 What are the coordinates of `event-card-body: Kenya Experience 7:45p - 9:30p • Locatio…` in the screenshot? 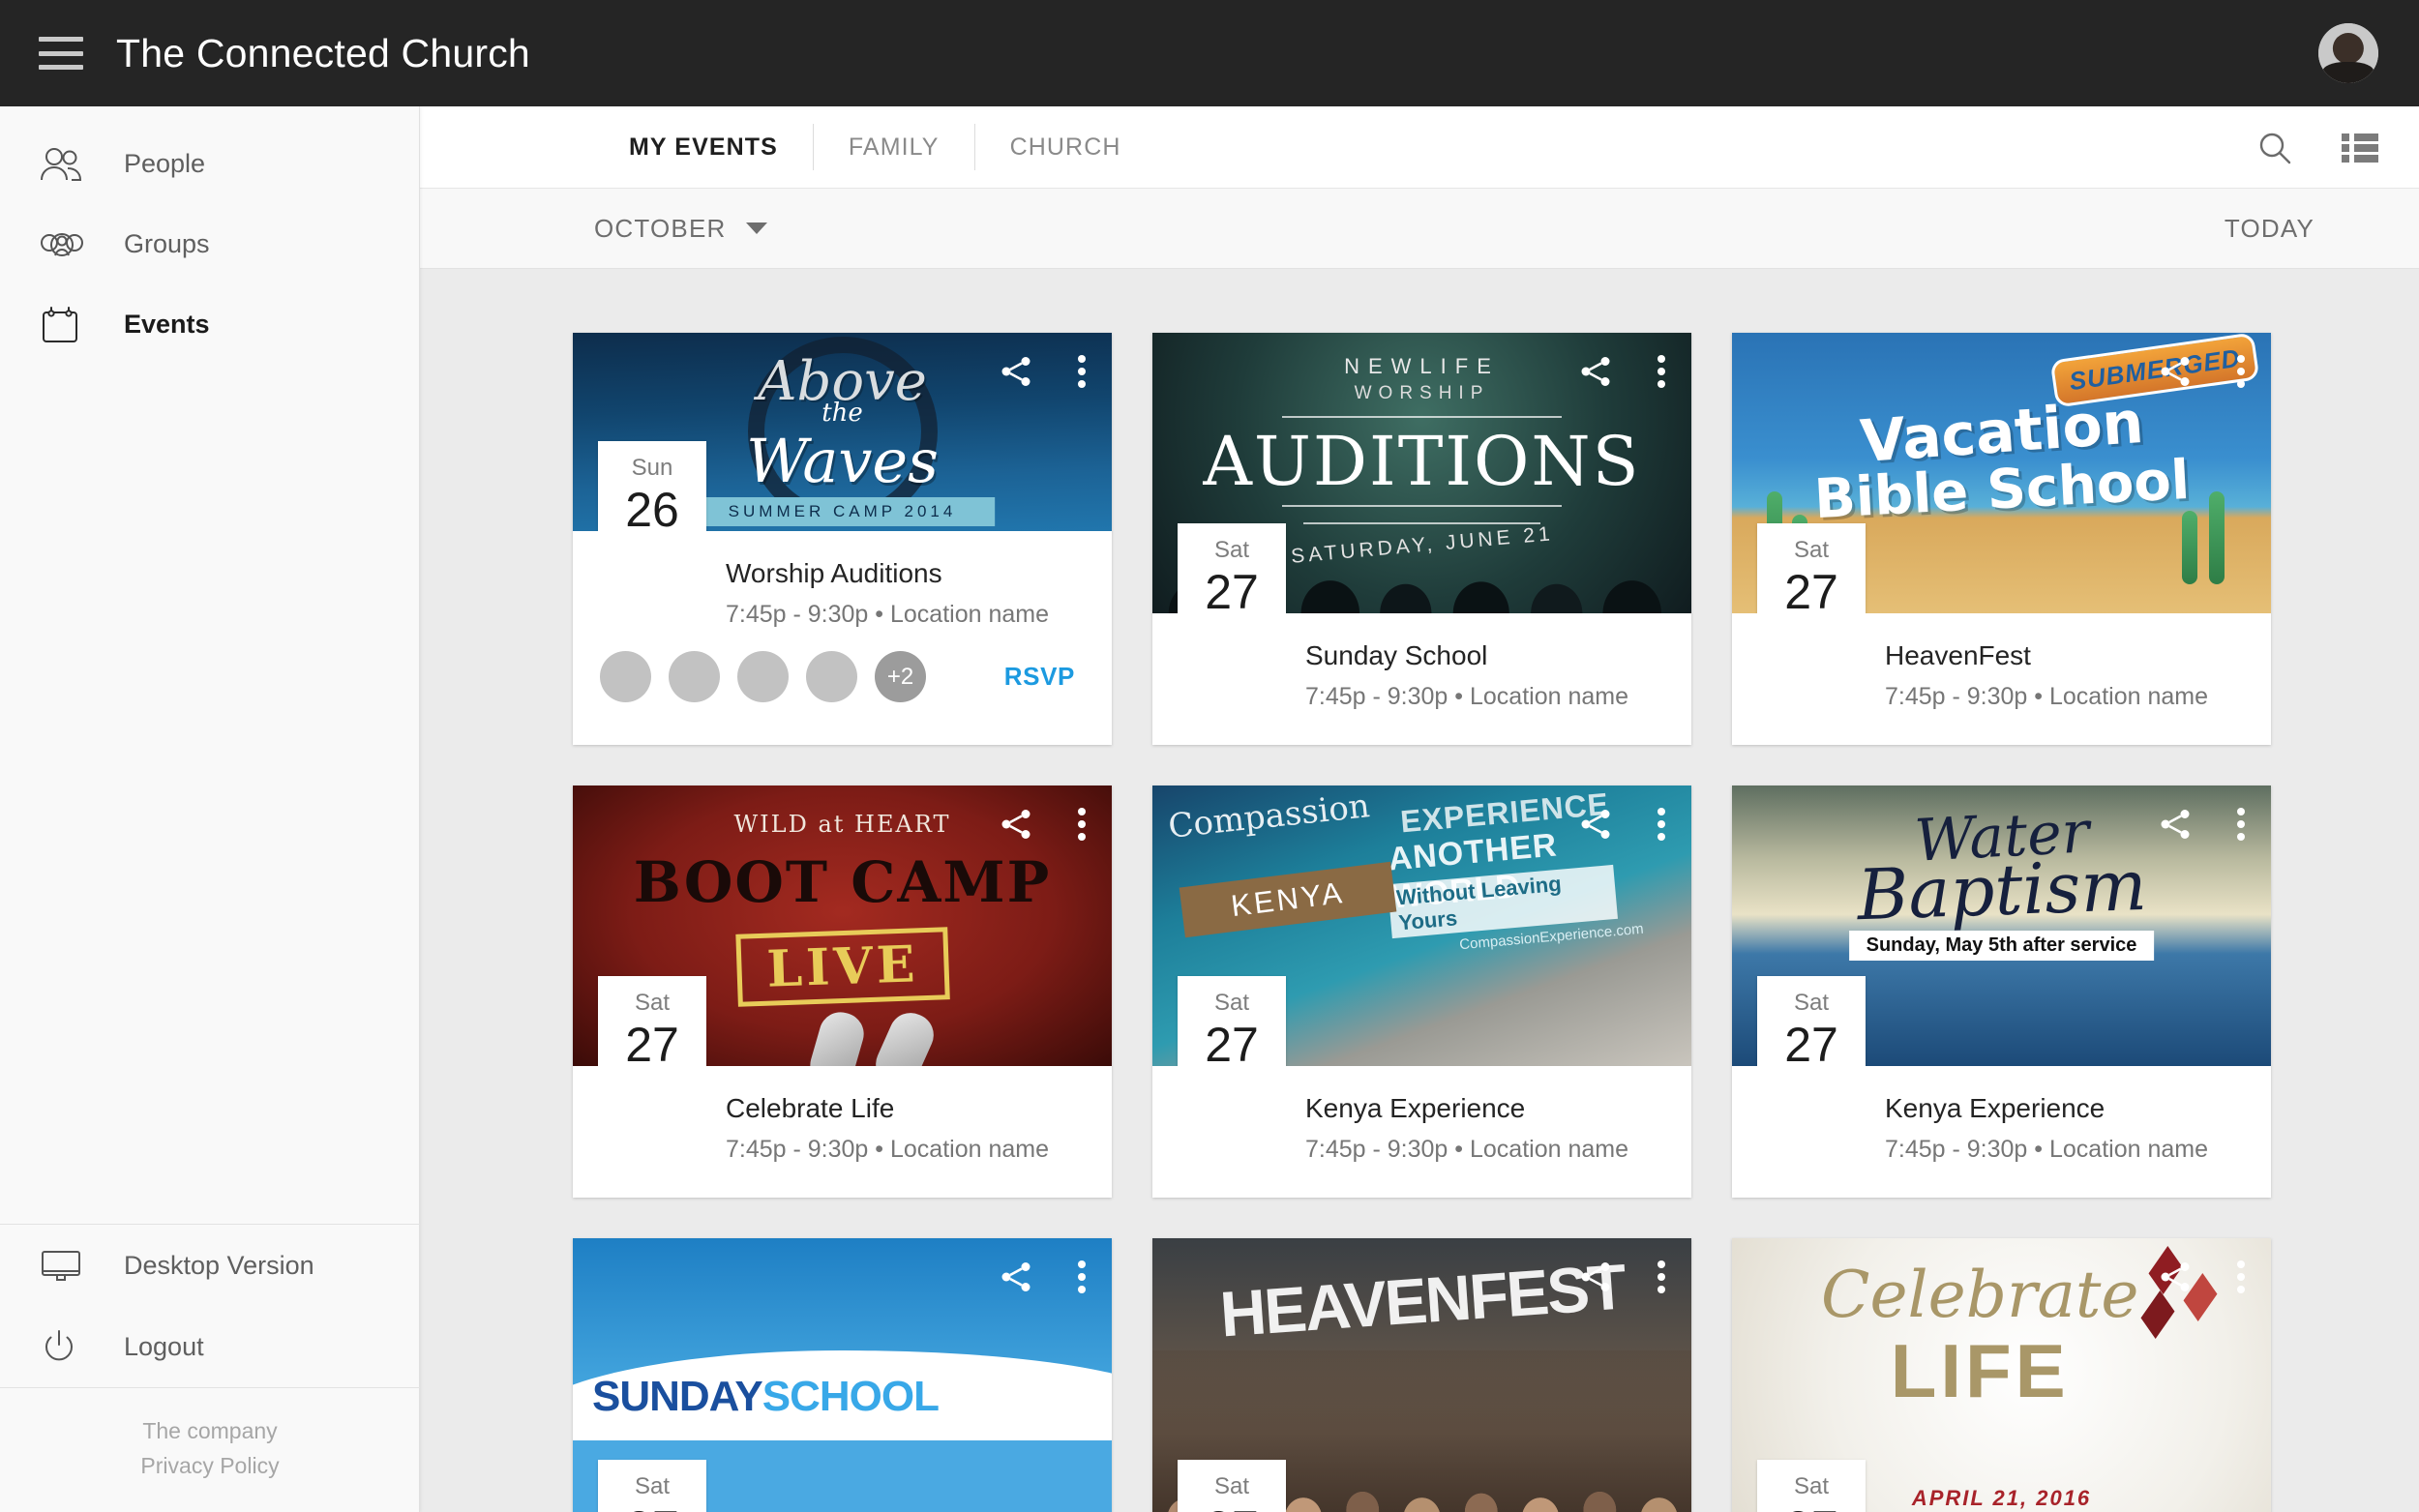 It's located at (1422, 1132).